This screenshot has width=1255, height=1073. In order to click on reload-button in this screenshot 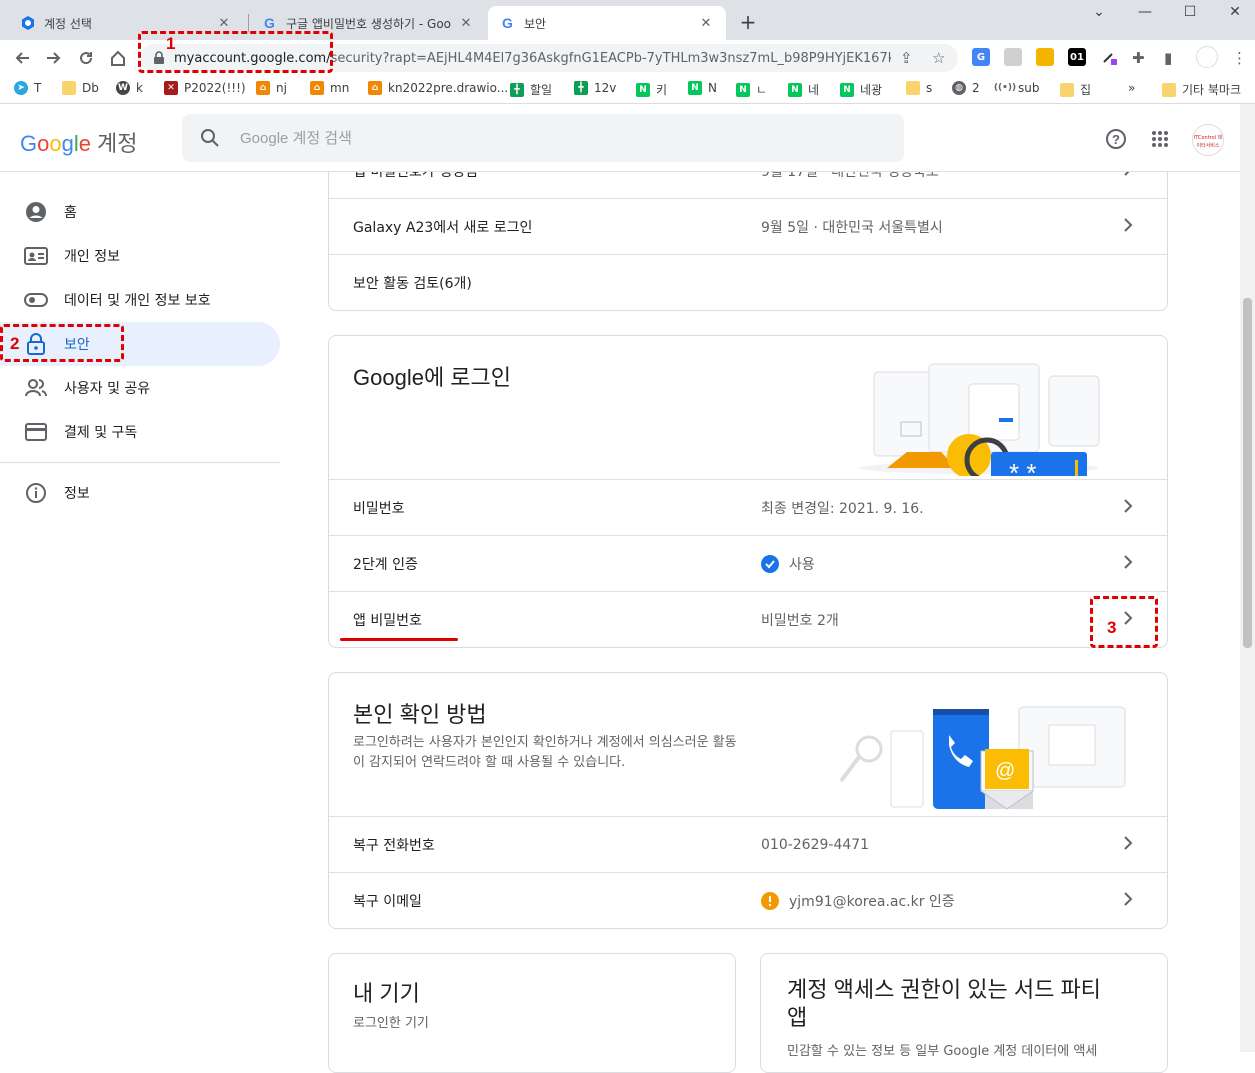, I will do `click(86, 58)`.